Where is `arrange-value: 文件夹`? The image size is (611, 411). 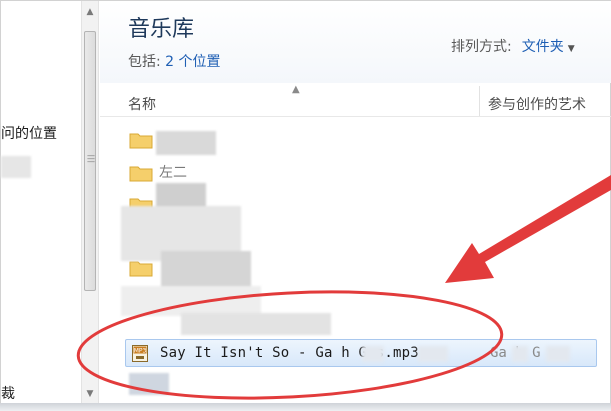 arrange-value: 文件夹 is located at coordinates (543, 47).